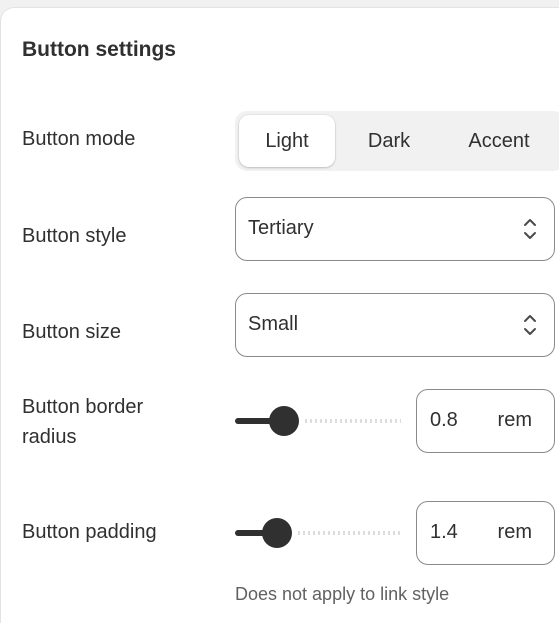  I want to click on button-size-select: Small, so click(395, 325).